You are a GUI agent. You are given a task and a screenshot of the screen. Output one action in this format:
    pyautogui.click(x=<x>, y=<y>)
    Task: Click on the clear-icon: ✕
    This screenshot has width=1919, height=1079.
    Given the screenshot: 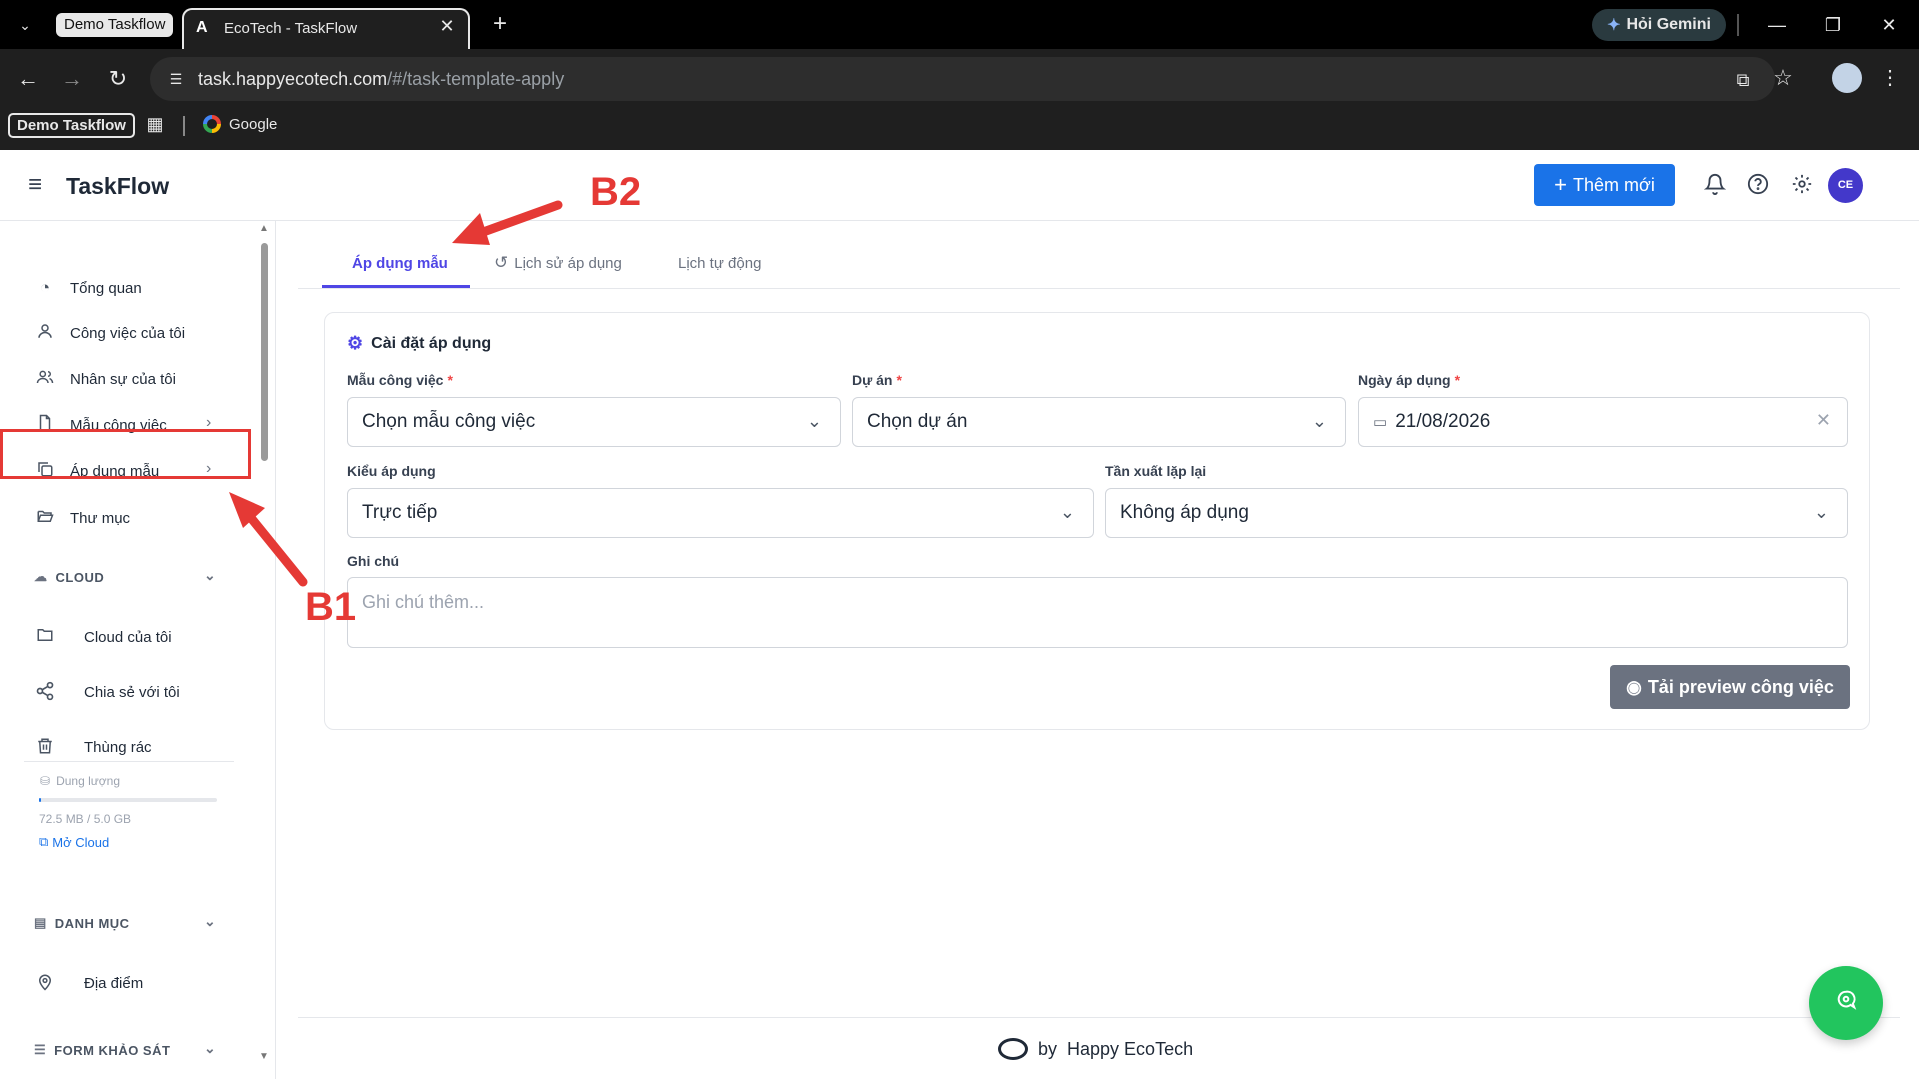 What is the action you would take?
    pyautogui.click(x=1823, y=420)
    